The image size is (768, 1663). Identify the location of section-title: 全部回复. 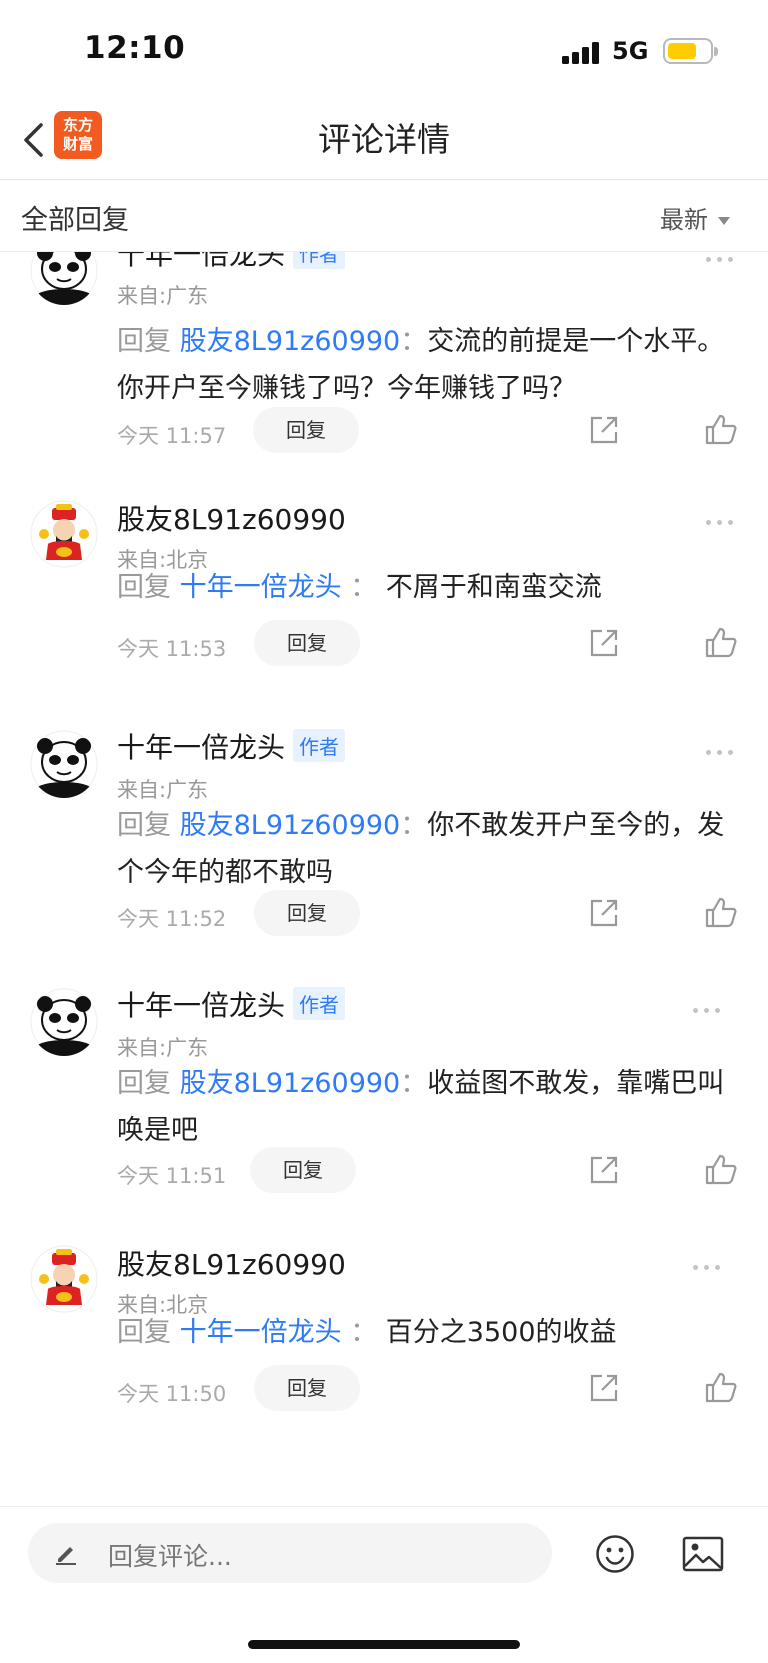
(75, 220).